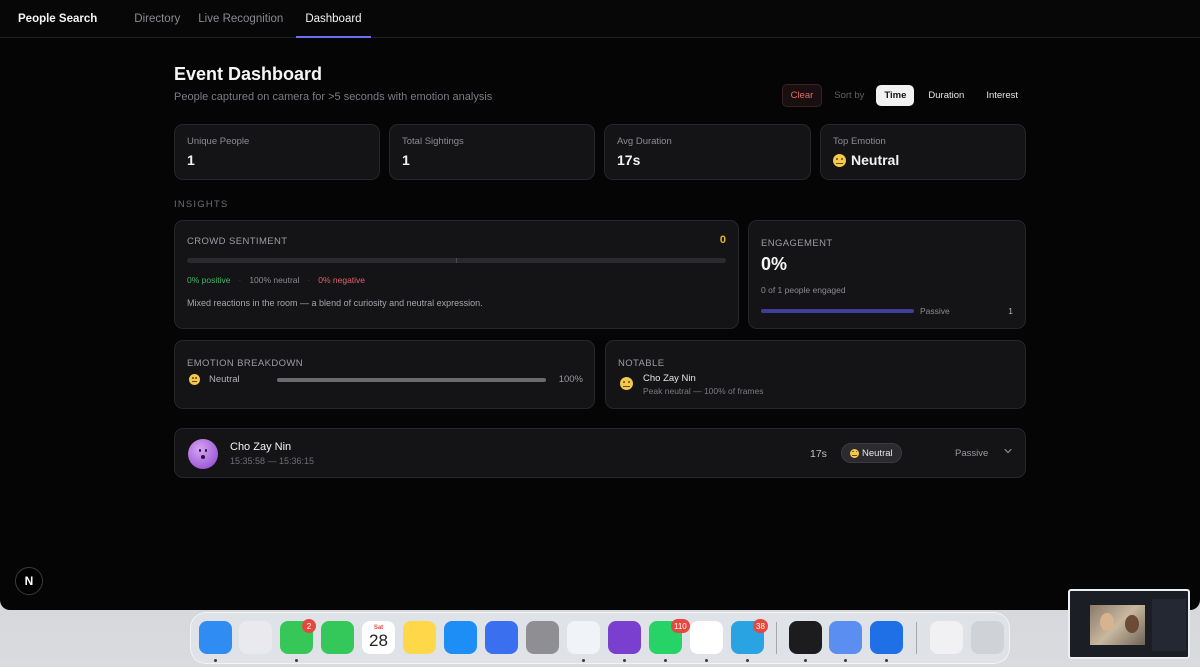  What do you see at coordinates (583, 637) in the screenshot?
I see `dock-app-vs-code` at bounding box center [583, 637].